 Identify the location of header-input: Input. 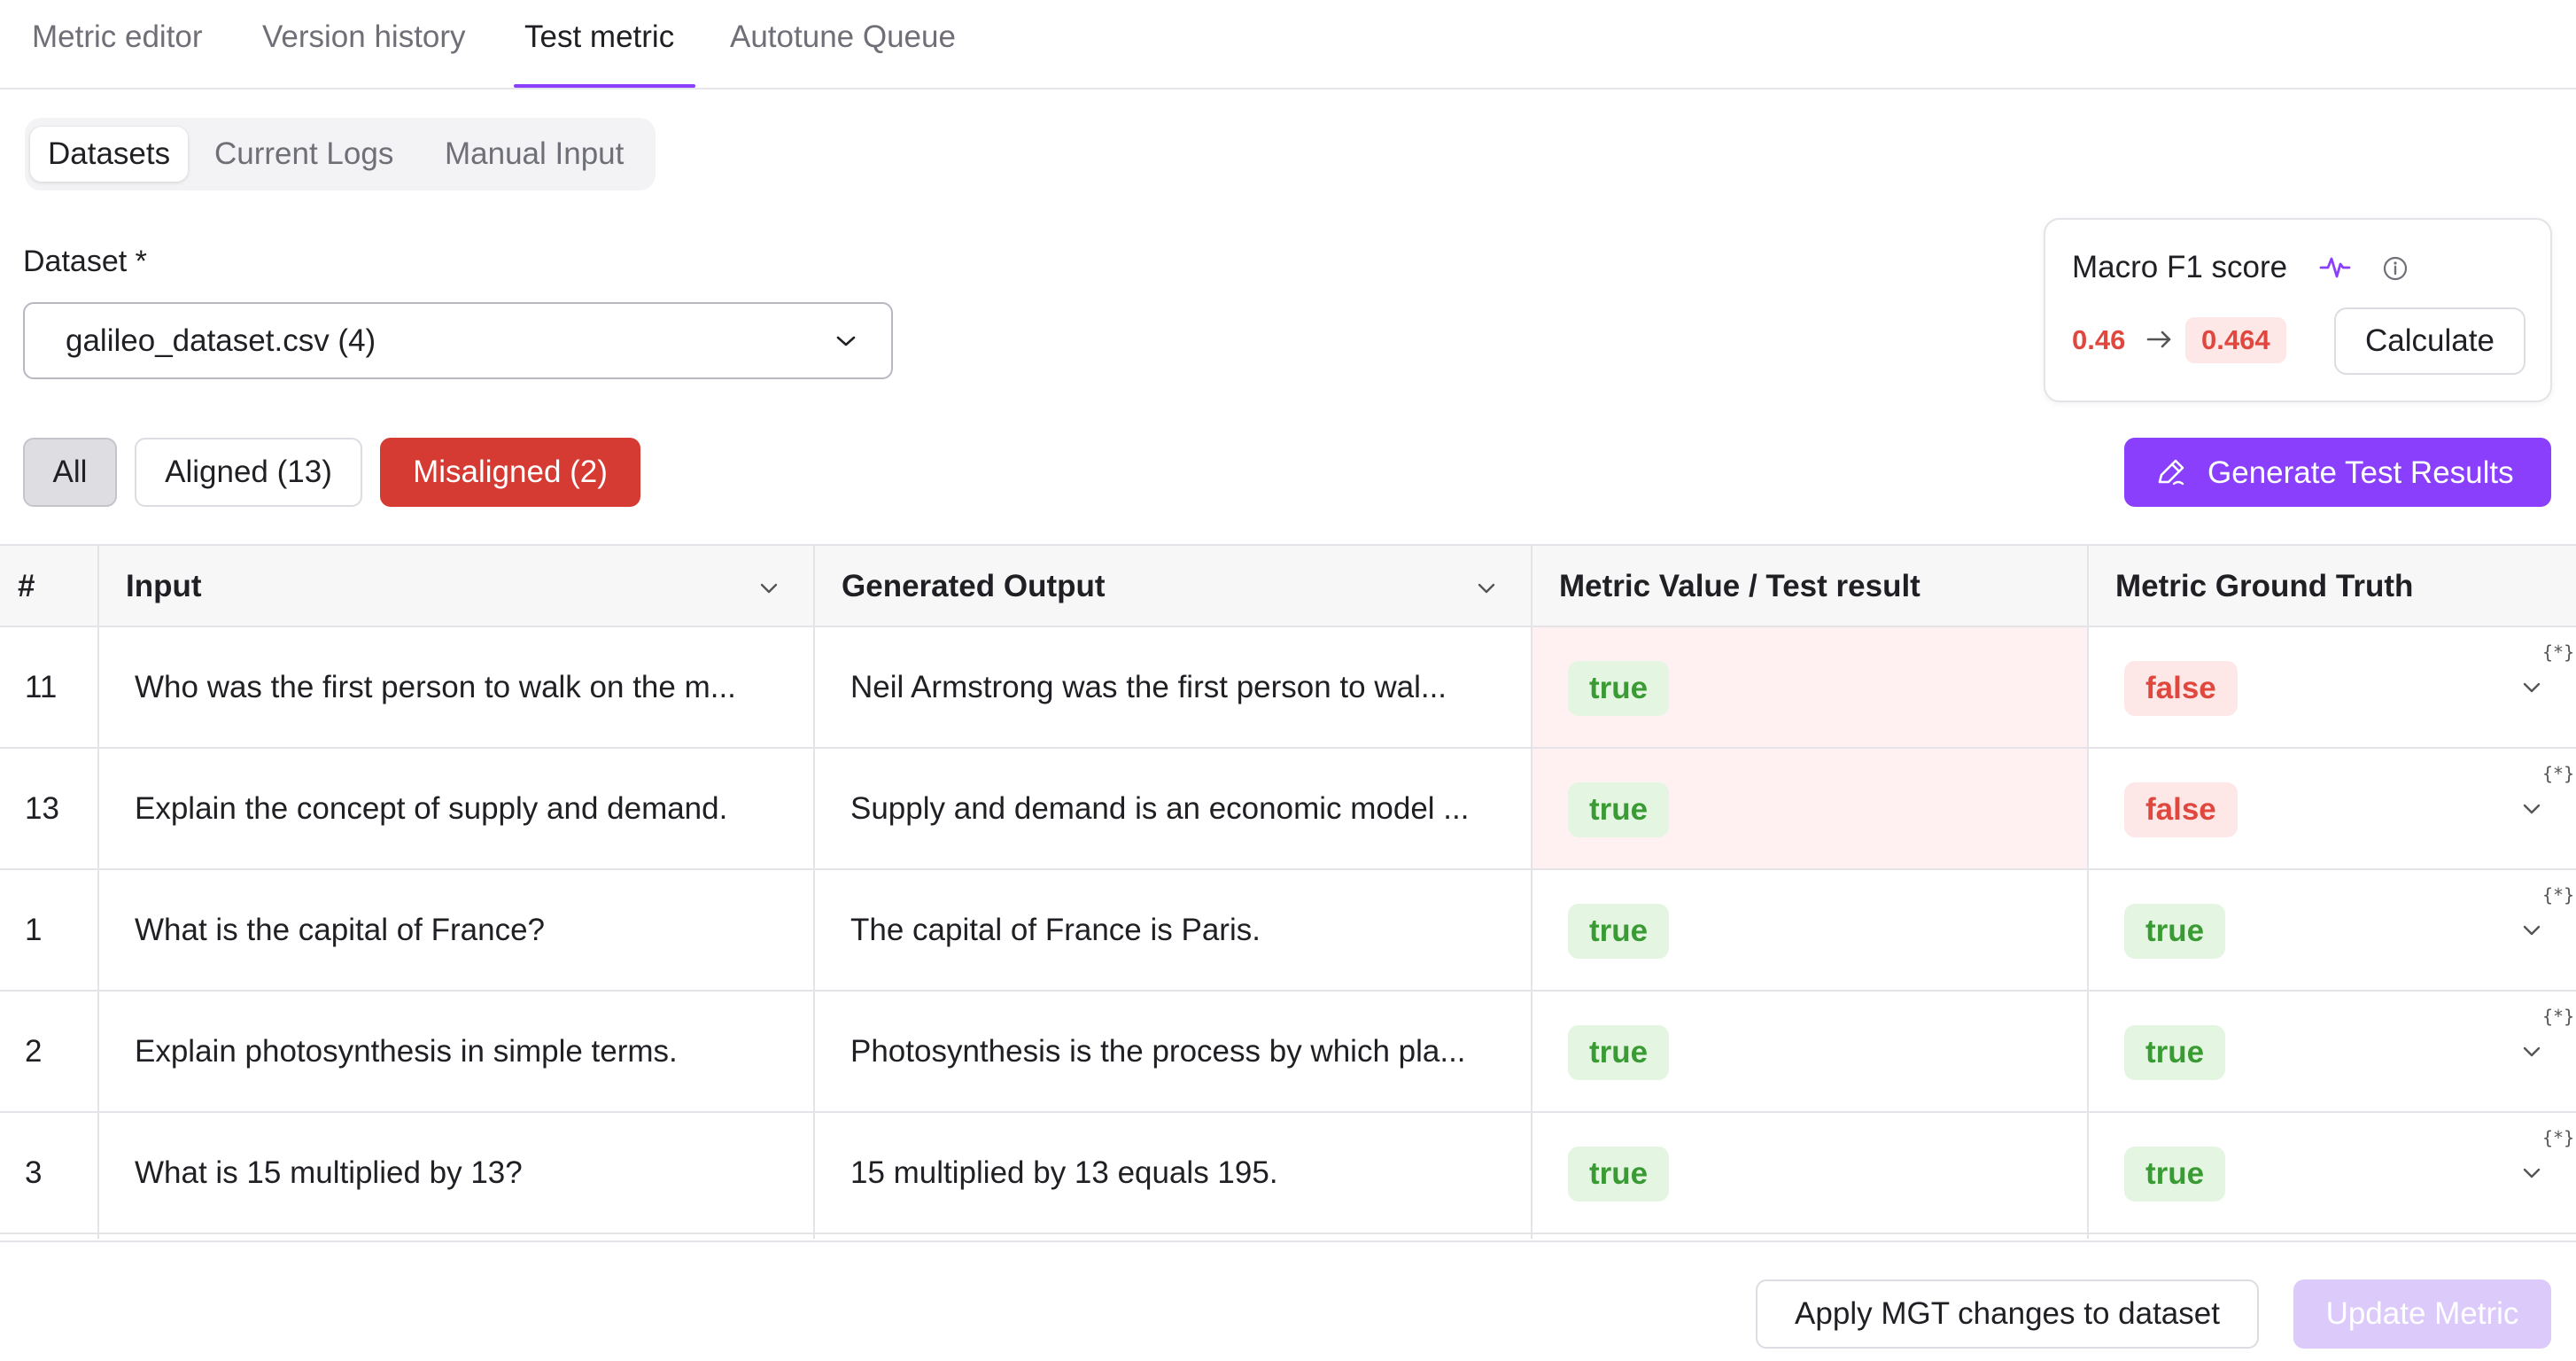
(164, 586).